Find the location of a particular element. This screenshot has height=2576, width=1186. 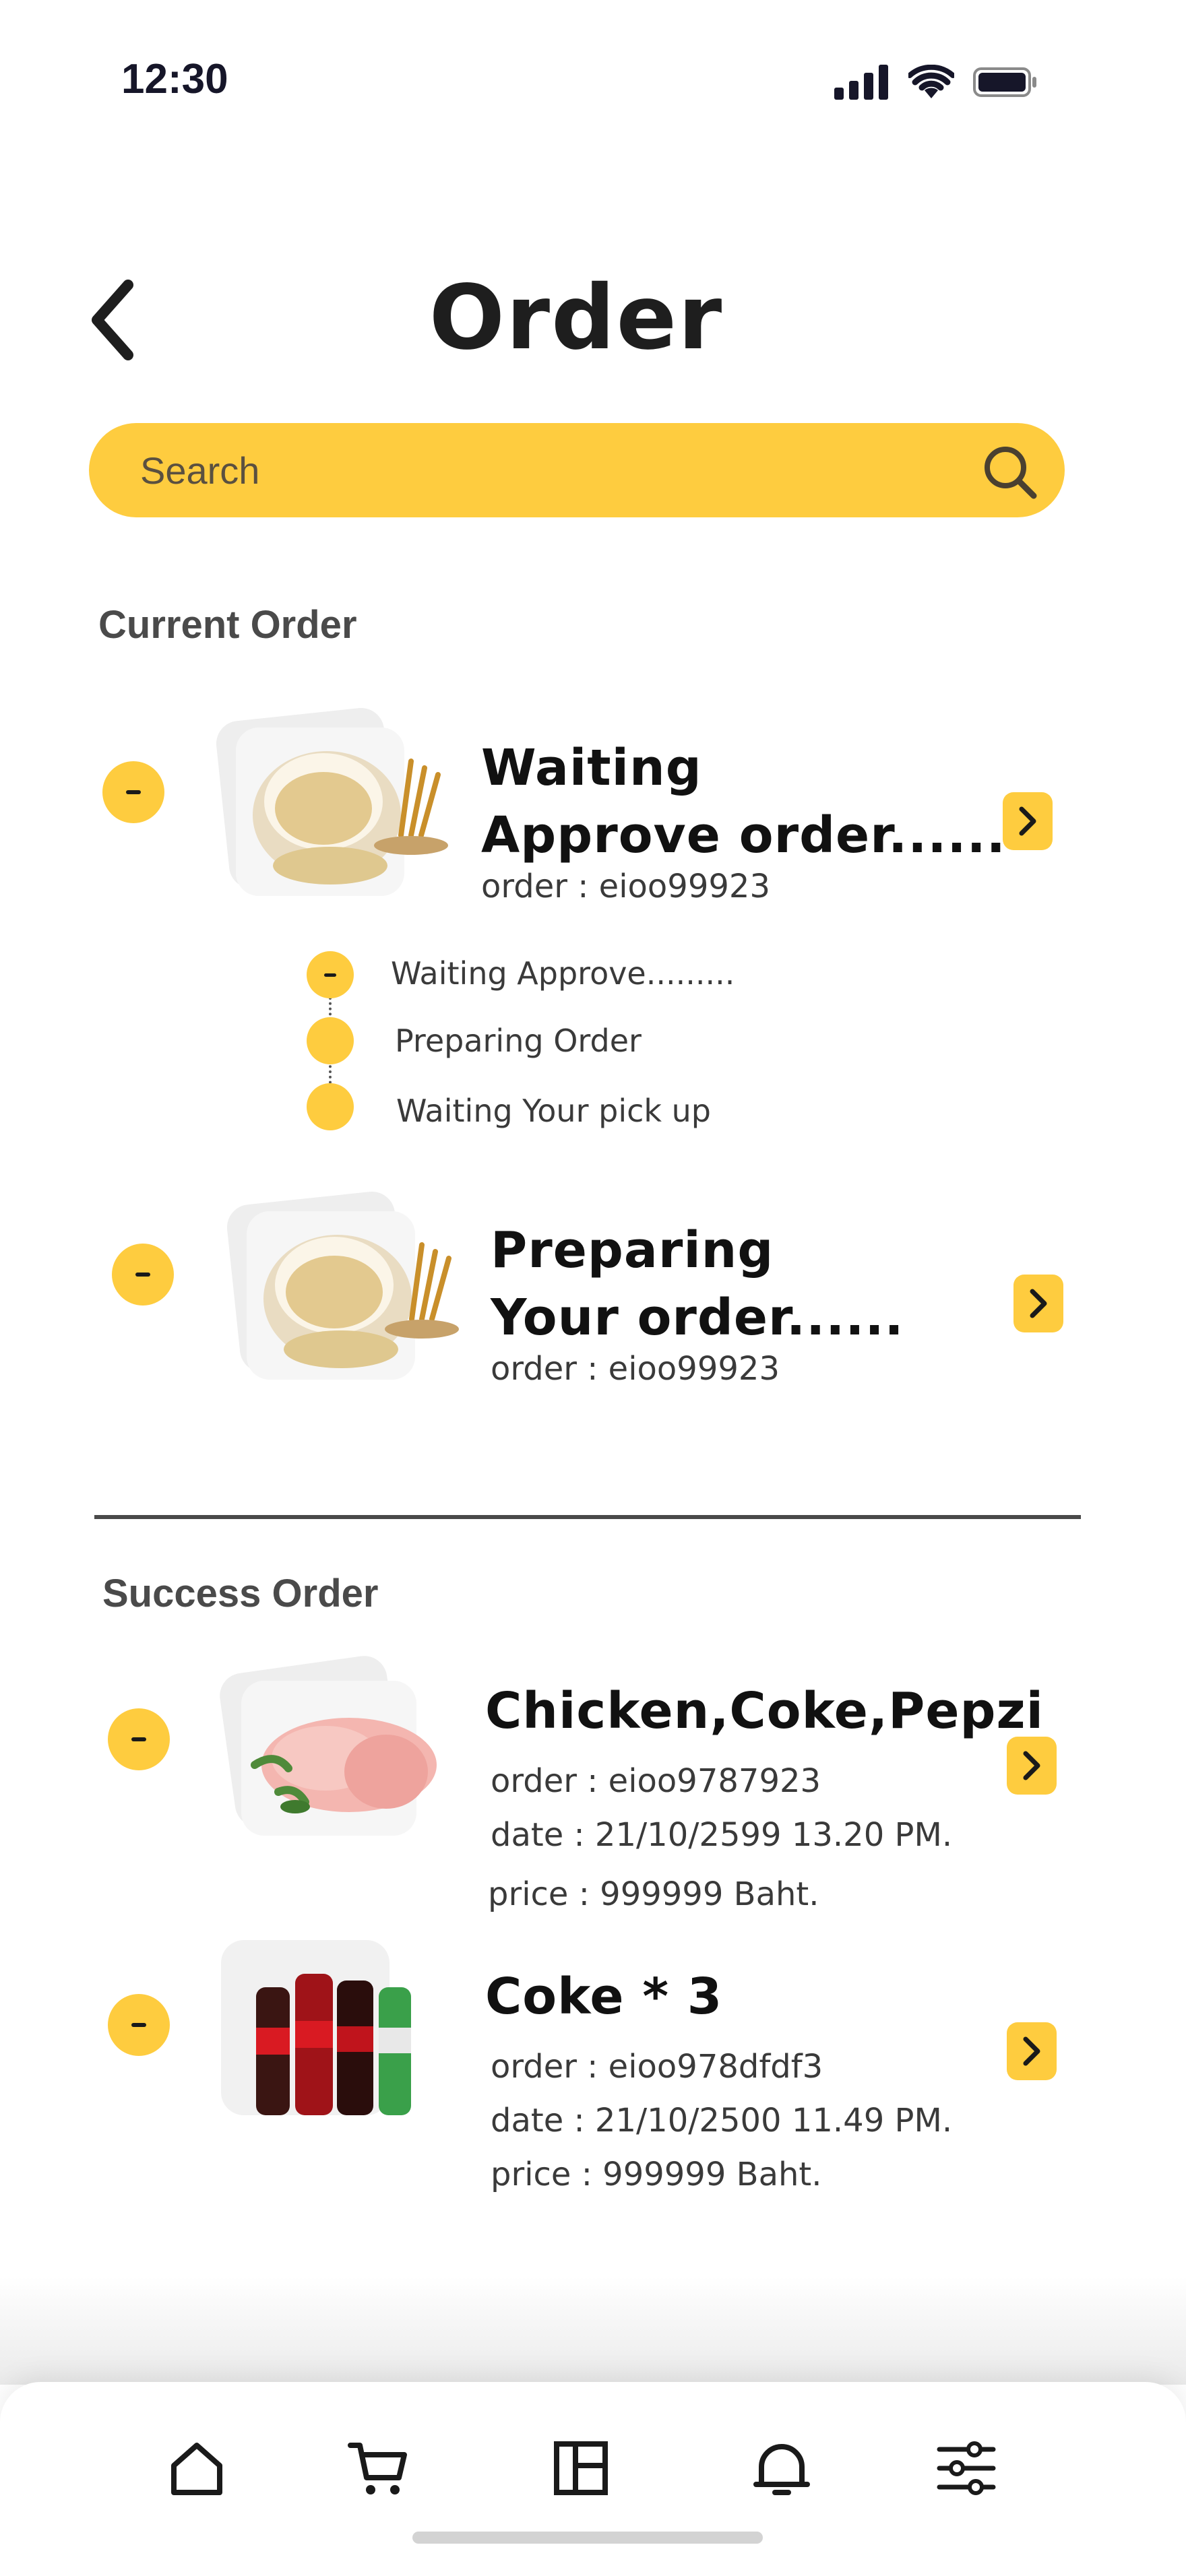

search-input is located at coordinates (544, 470).